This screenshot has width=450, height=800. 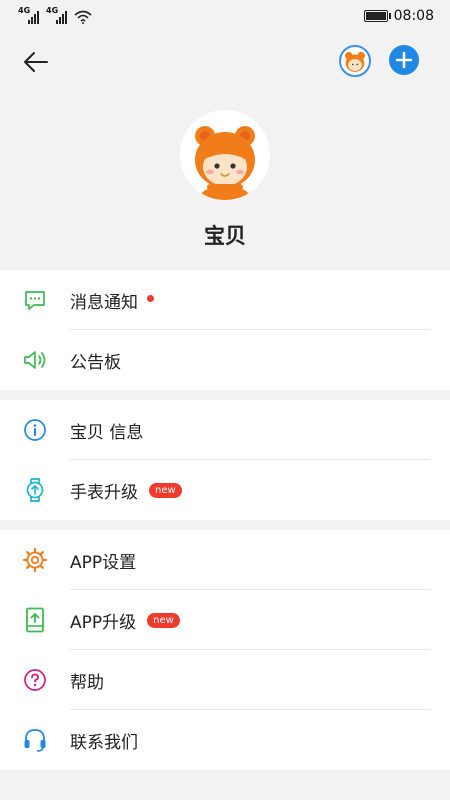 What do you see at coordinates (413, 16) in the screenshot?
I see `clock: 08:08` at bounding box center [413, 16].